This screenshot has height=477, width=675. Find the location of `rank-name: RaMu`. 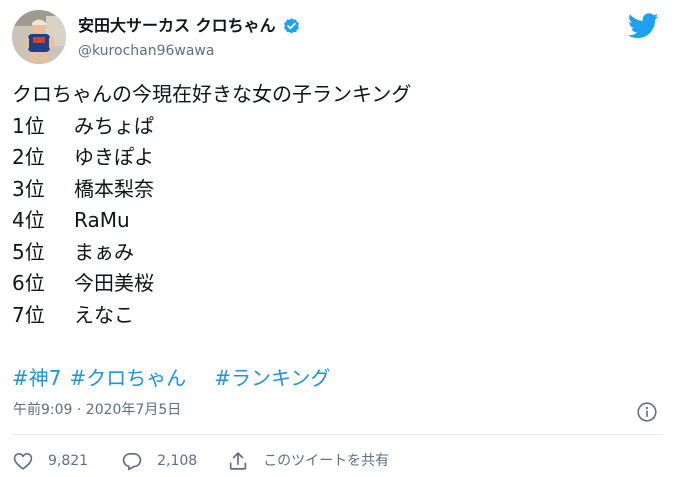

rank-name: RaMu is located at coordinates (102, 220).